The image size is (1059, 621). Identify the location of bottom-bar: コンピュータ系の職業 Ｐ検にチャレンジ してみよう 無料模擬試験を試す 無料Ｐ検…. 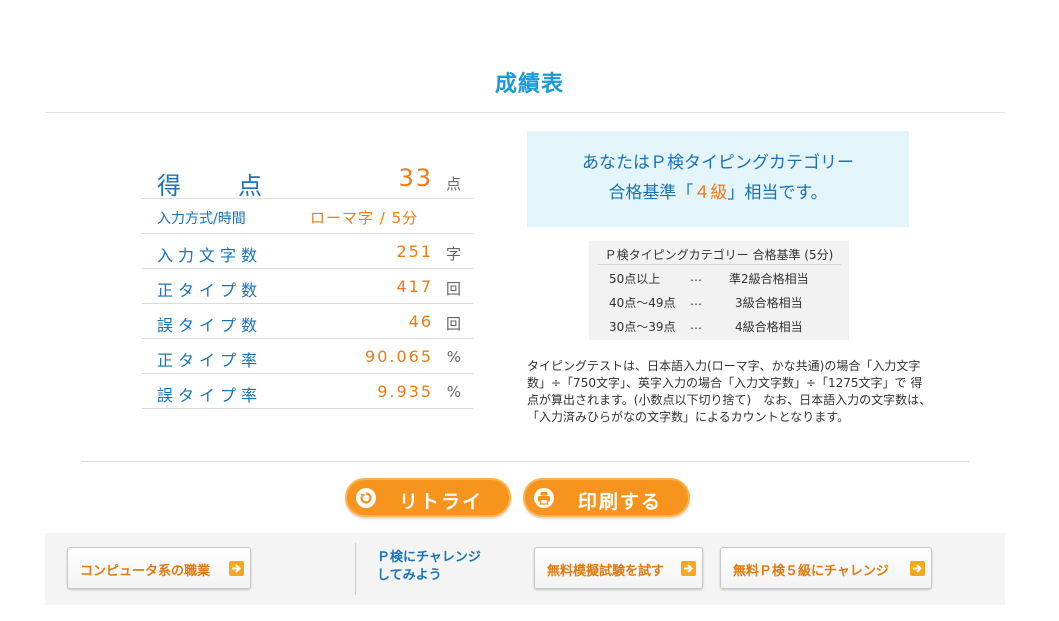
(525, 569).